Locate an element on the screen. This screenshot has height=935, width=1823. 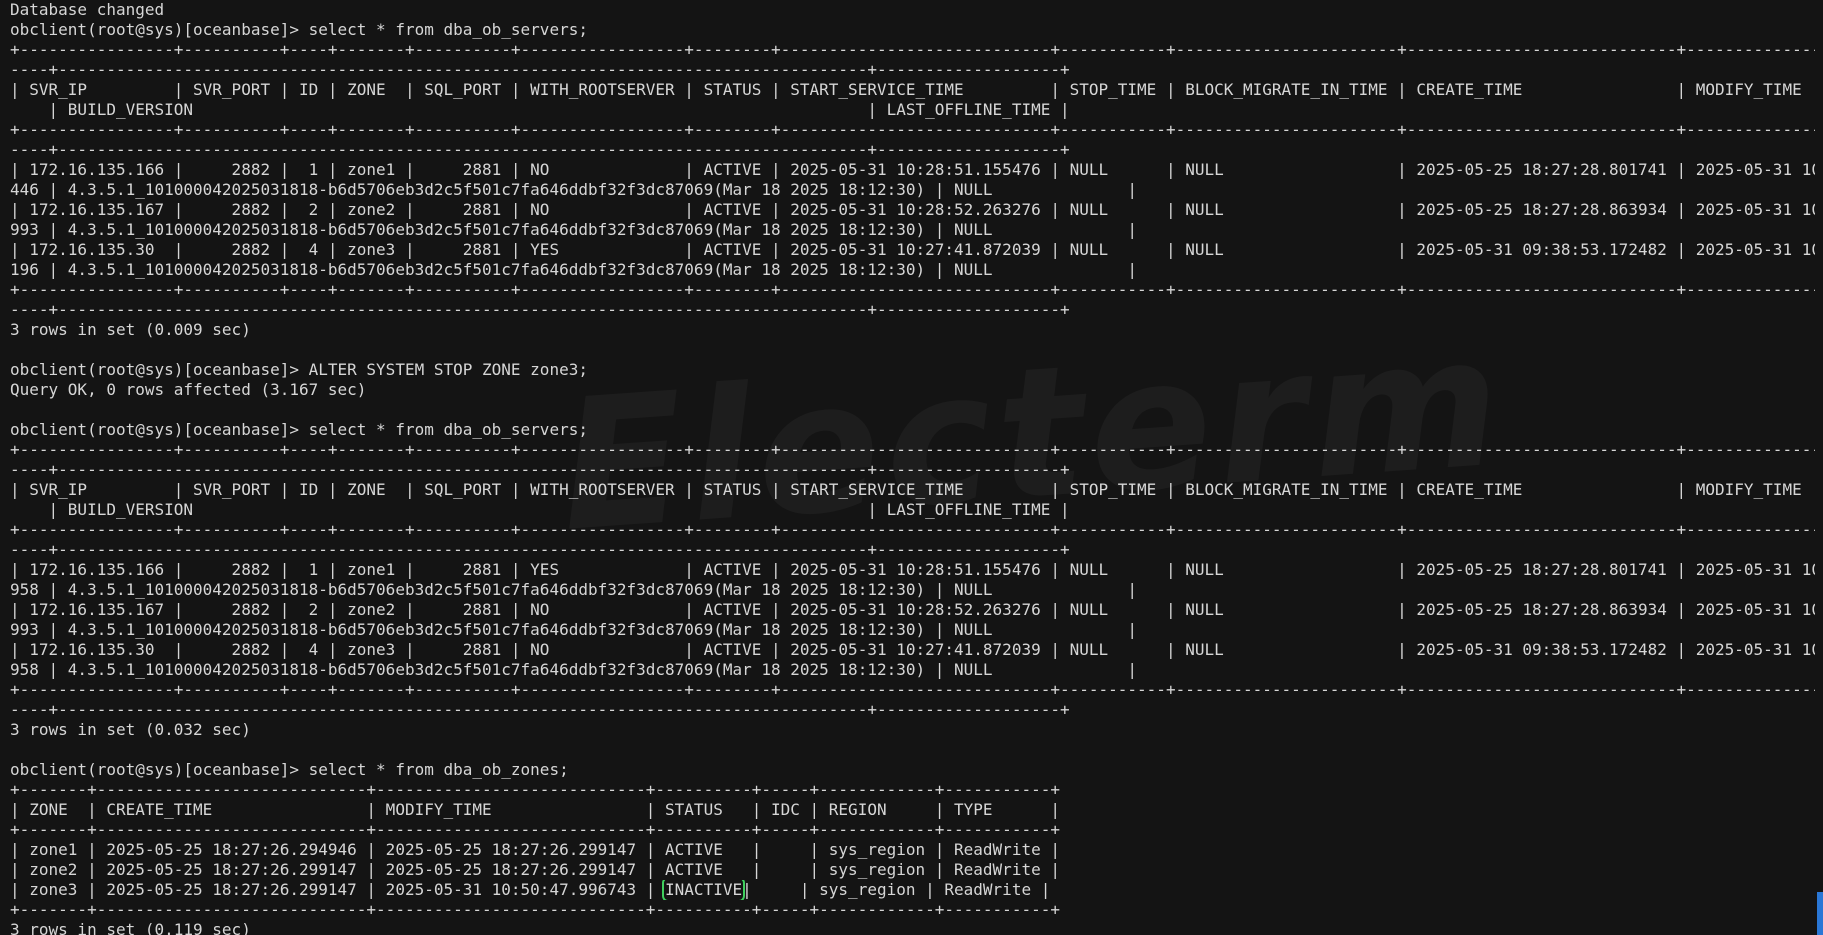
line-text: | | sys_region | ReadWrite | is located at coordinates (896, 889).